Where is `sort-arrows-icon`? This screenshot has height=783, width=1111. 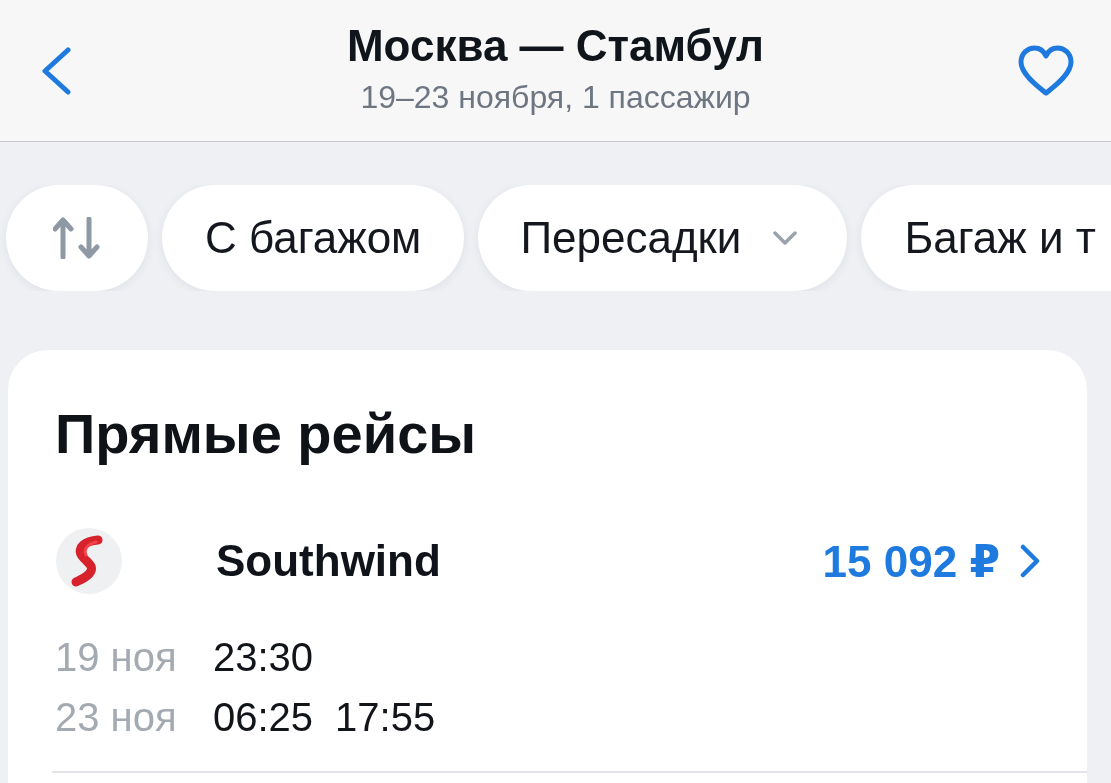
sort-arrows-icon is located at coordinates (77, 238).